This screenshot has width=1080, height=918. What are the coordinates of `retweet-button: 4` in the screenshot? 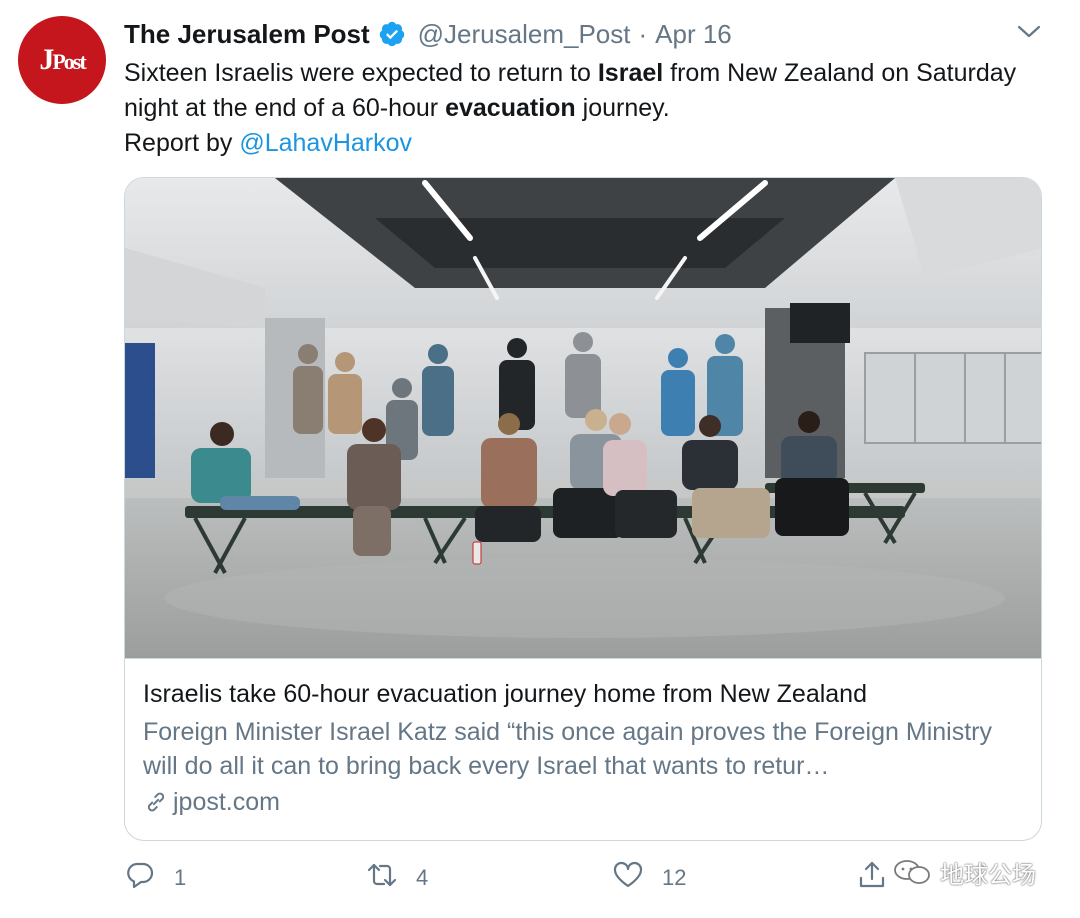 It's located at (397, 878).